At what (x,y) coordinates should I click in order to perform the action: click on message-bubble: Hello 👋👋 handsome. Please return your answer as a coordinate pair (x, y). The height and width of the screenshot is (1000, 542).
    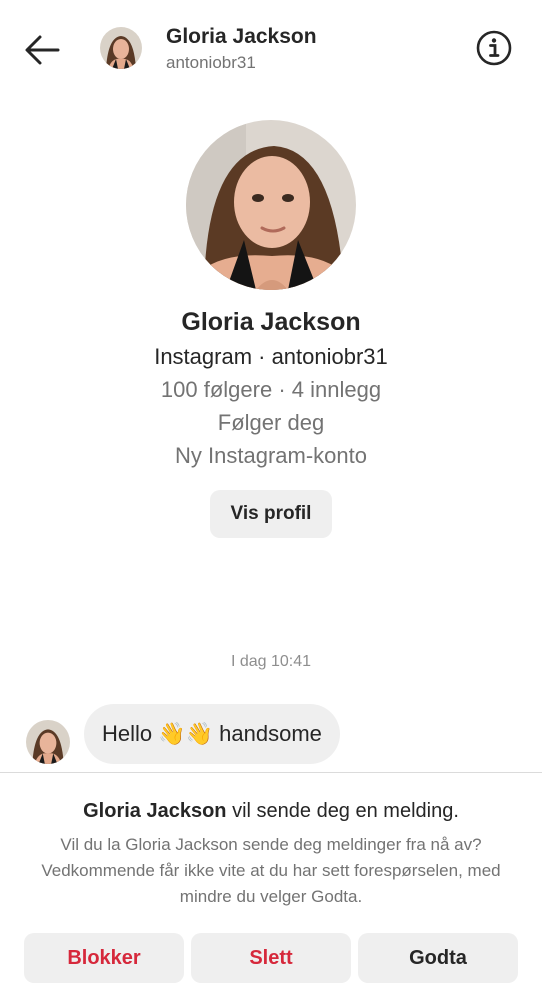
    Looking at the image, I should click on (212, 734).